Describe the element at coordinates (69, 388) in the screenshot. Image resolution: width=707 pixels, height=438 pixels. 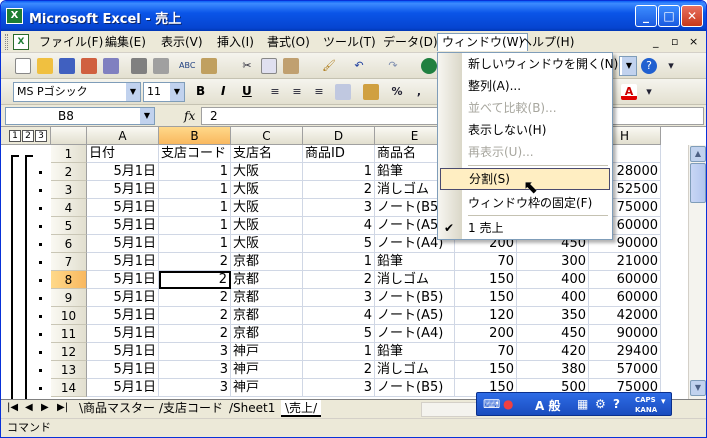
I see `row-header: 14` at that location.